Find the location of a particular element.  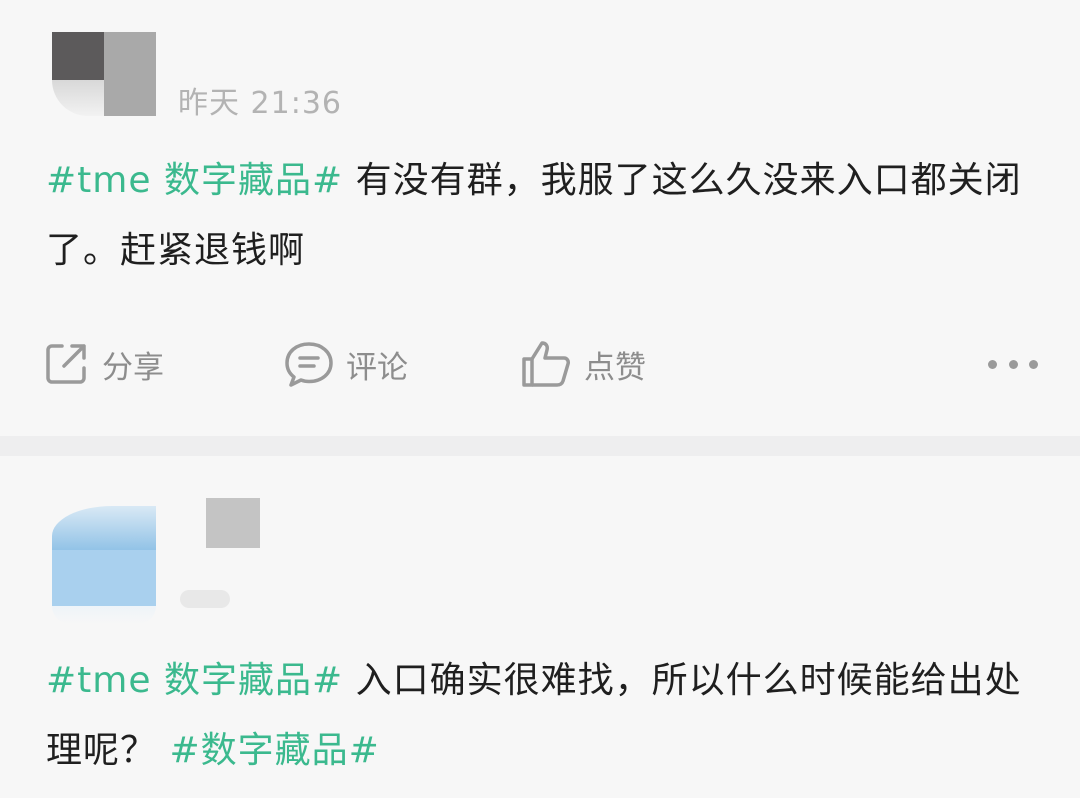

more-icon is located at coordinates (1013, 364).